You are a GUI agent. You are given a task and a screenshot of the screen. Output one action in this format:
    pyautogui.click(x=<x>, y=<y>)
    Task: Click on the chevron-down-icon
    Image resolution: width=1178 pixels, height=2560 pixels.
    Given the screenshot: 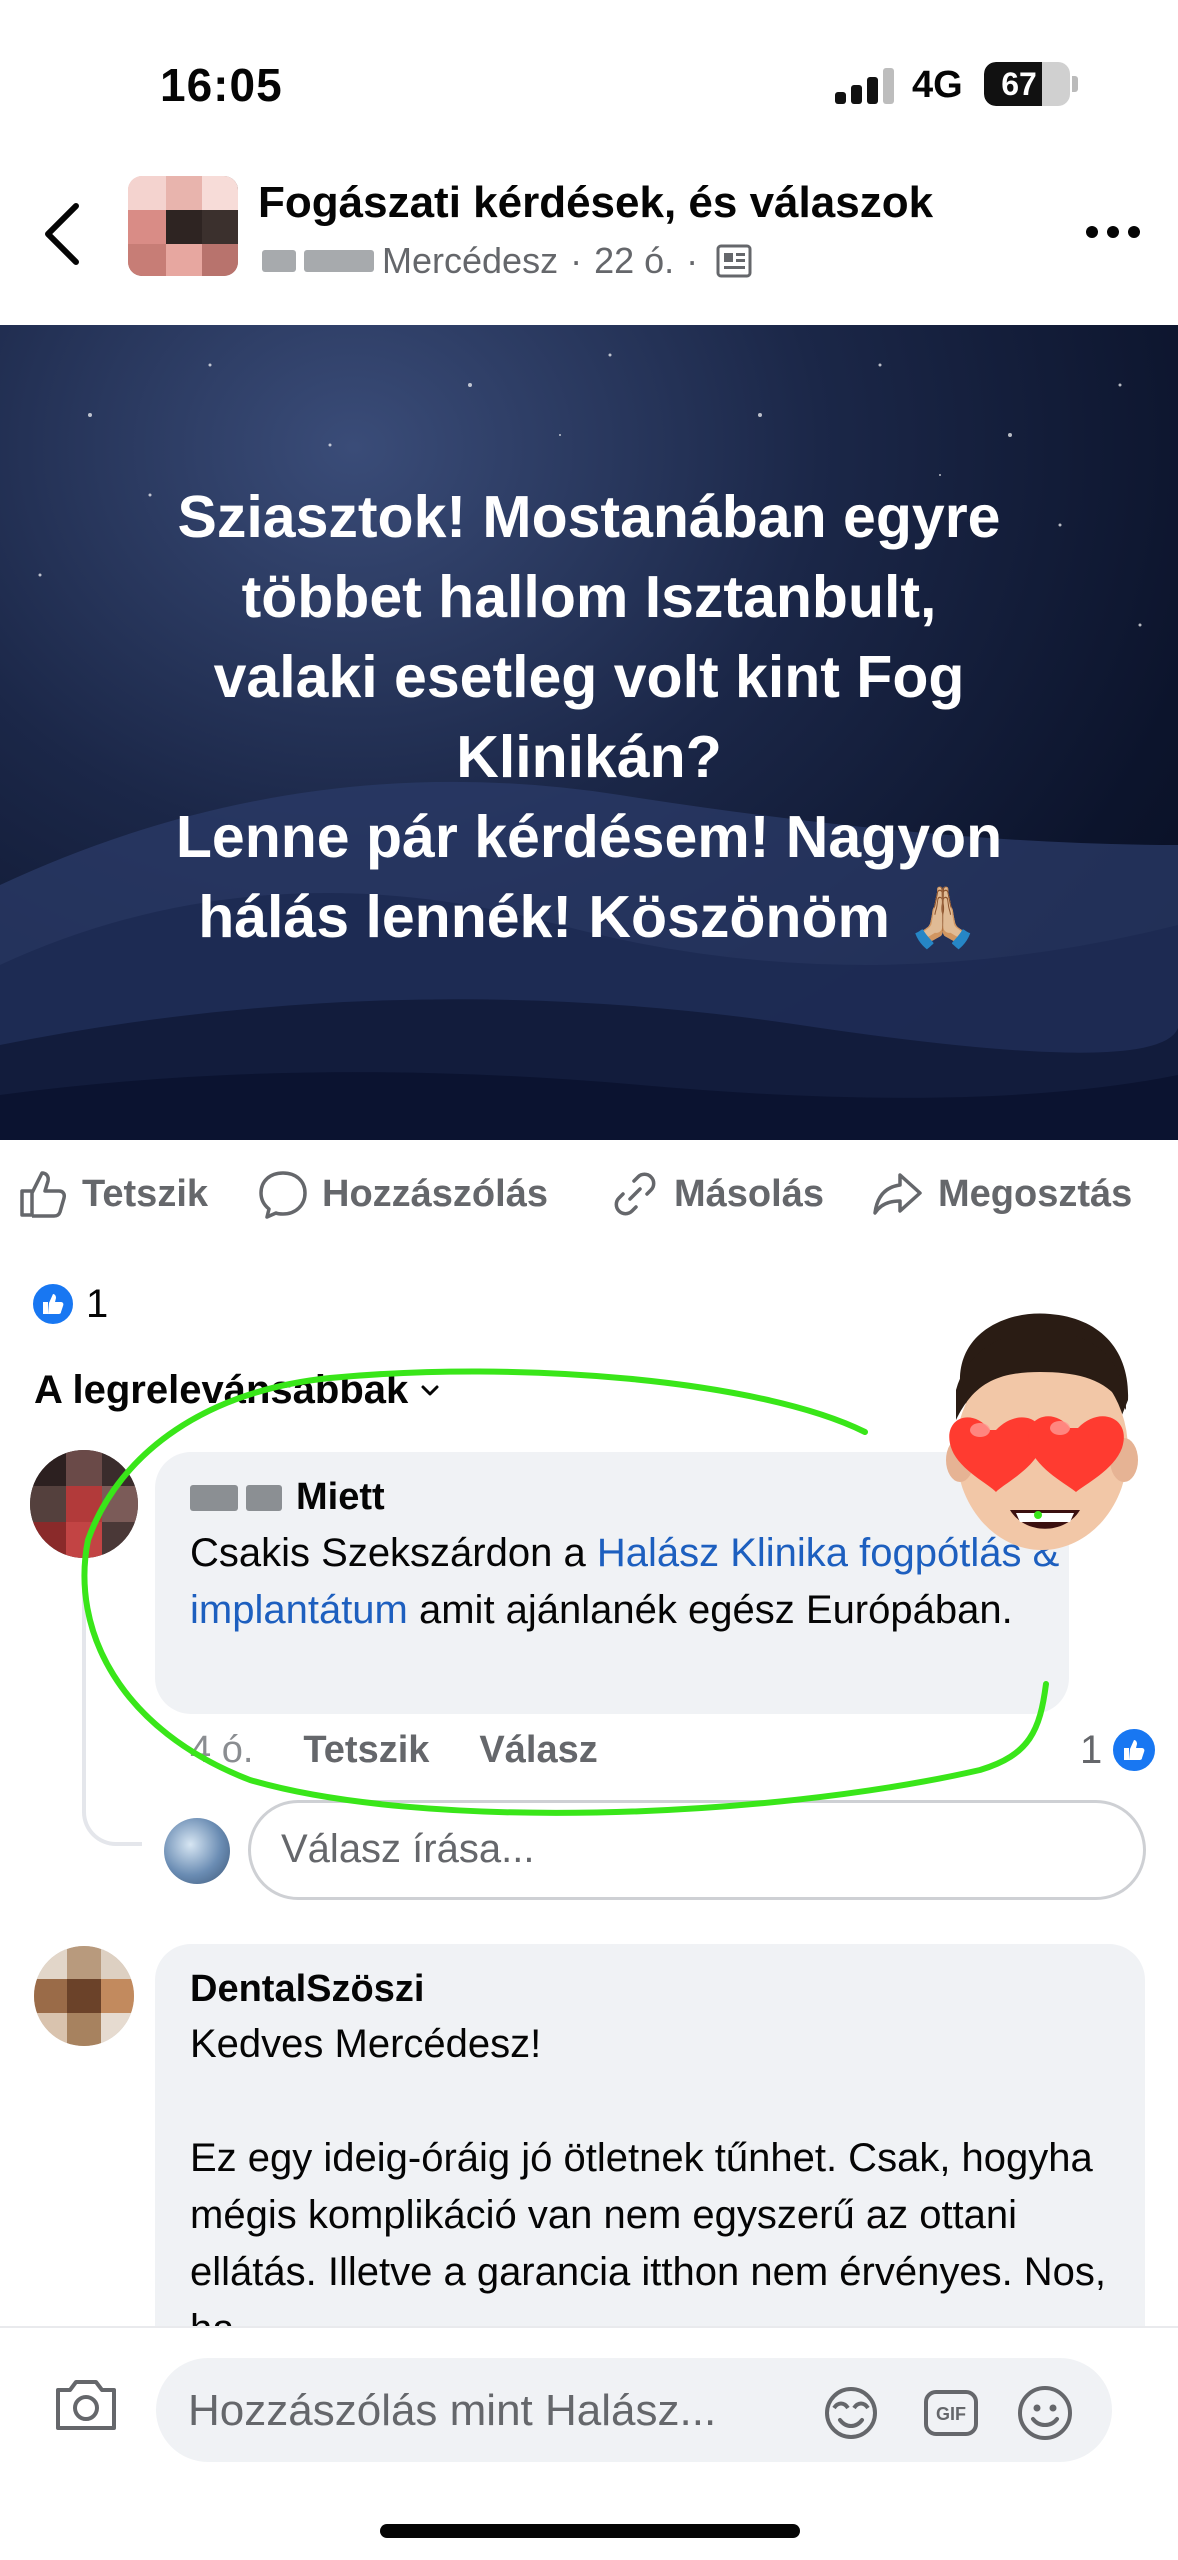 What is the action you would take?
    pyautogui.click(x=430, y=1390)
    